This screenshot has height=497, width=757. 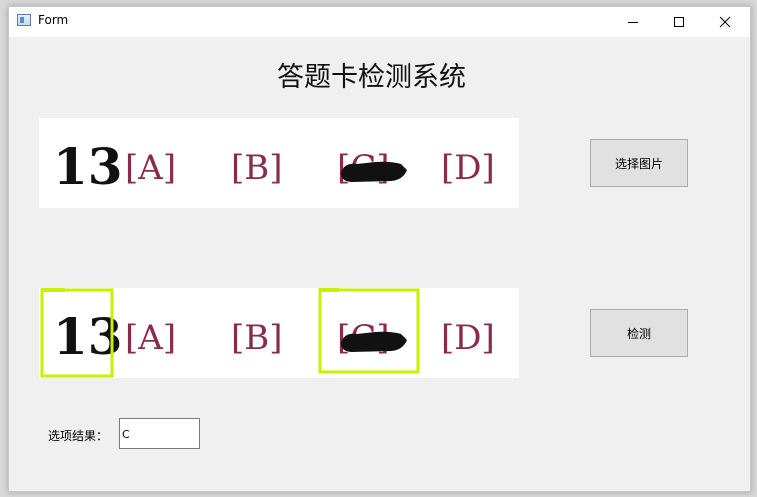 What do you see at coordinates (24, 20) in the screenshot?
I see `app-window-icon` at bounding box center [24, 20].